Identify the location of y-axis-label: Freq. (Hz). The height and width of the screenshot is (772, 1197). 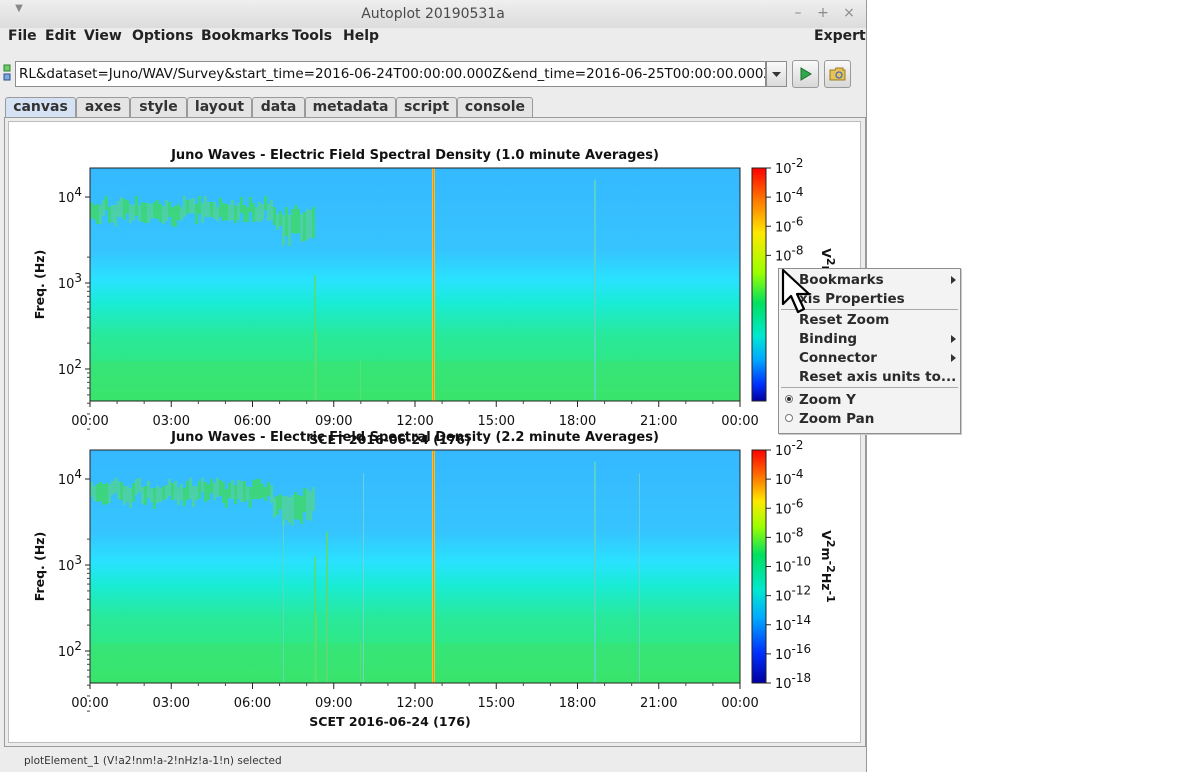
(39, 285).